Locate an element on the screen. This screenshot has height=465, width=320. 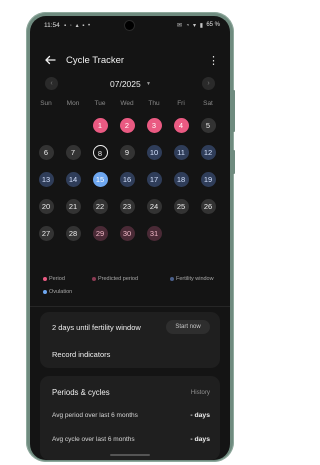
calendar-day: 16 is located at coordinates (127, 179).